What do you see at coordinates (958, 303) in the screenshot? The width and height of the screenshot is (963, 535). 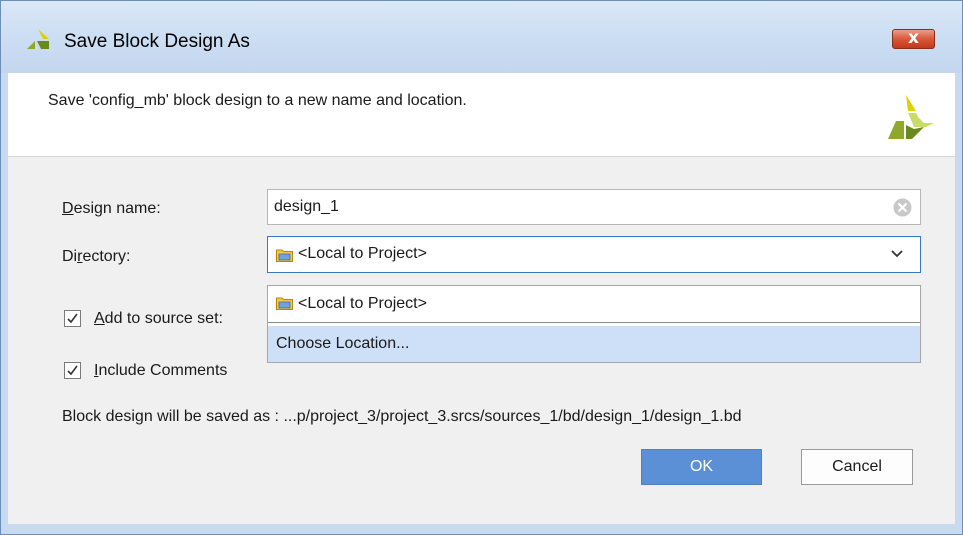 I see `window-frame-right` at bounding box center [958, 303].